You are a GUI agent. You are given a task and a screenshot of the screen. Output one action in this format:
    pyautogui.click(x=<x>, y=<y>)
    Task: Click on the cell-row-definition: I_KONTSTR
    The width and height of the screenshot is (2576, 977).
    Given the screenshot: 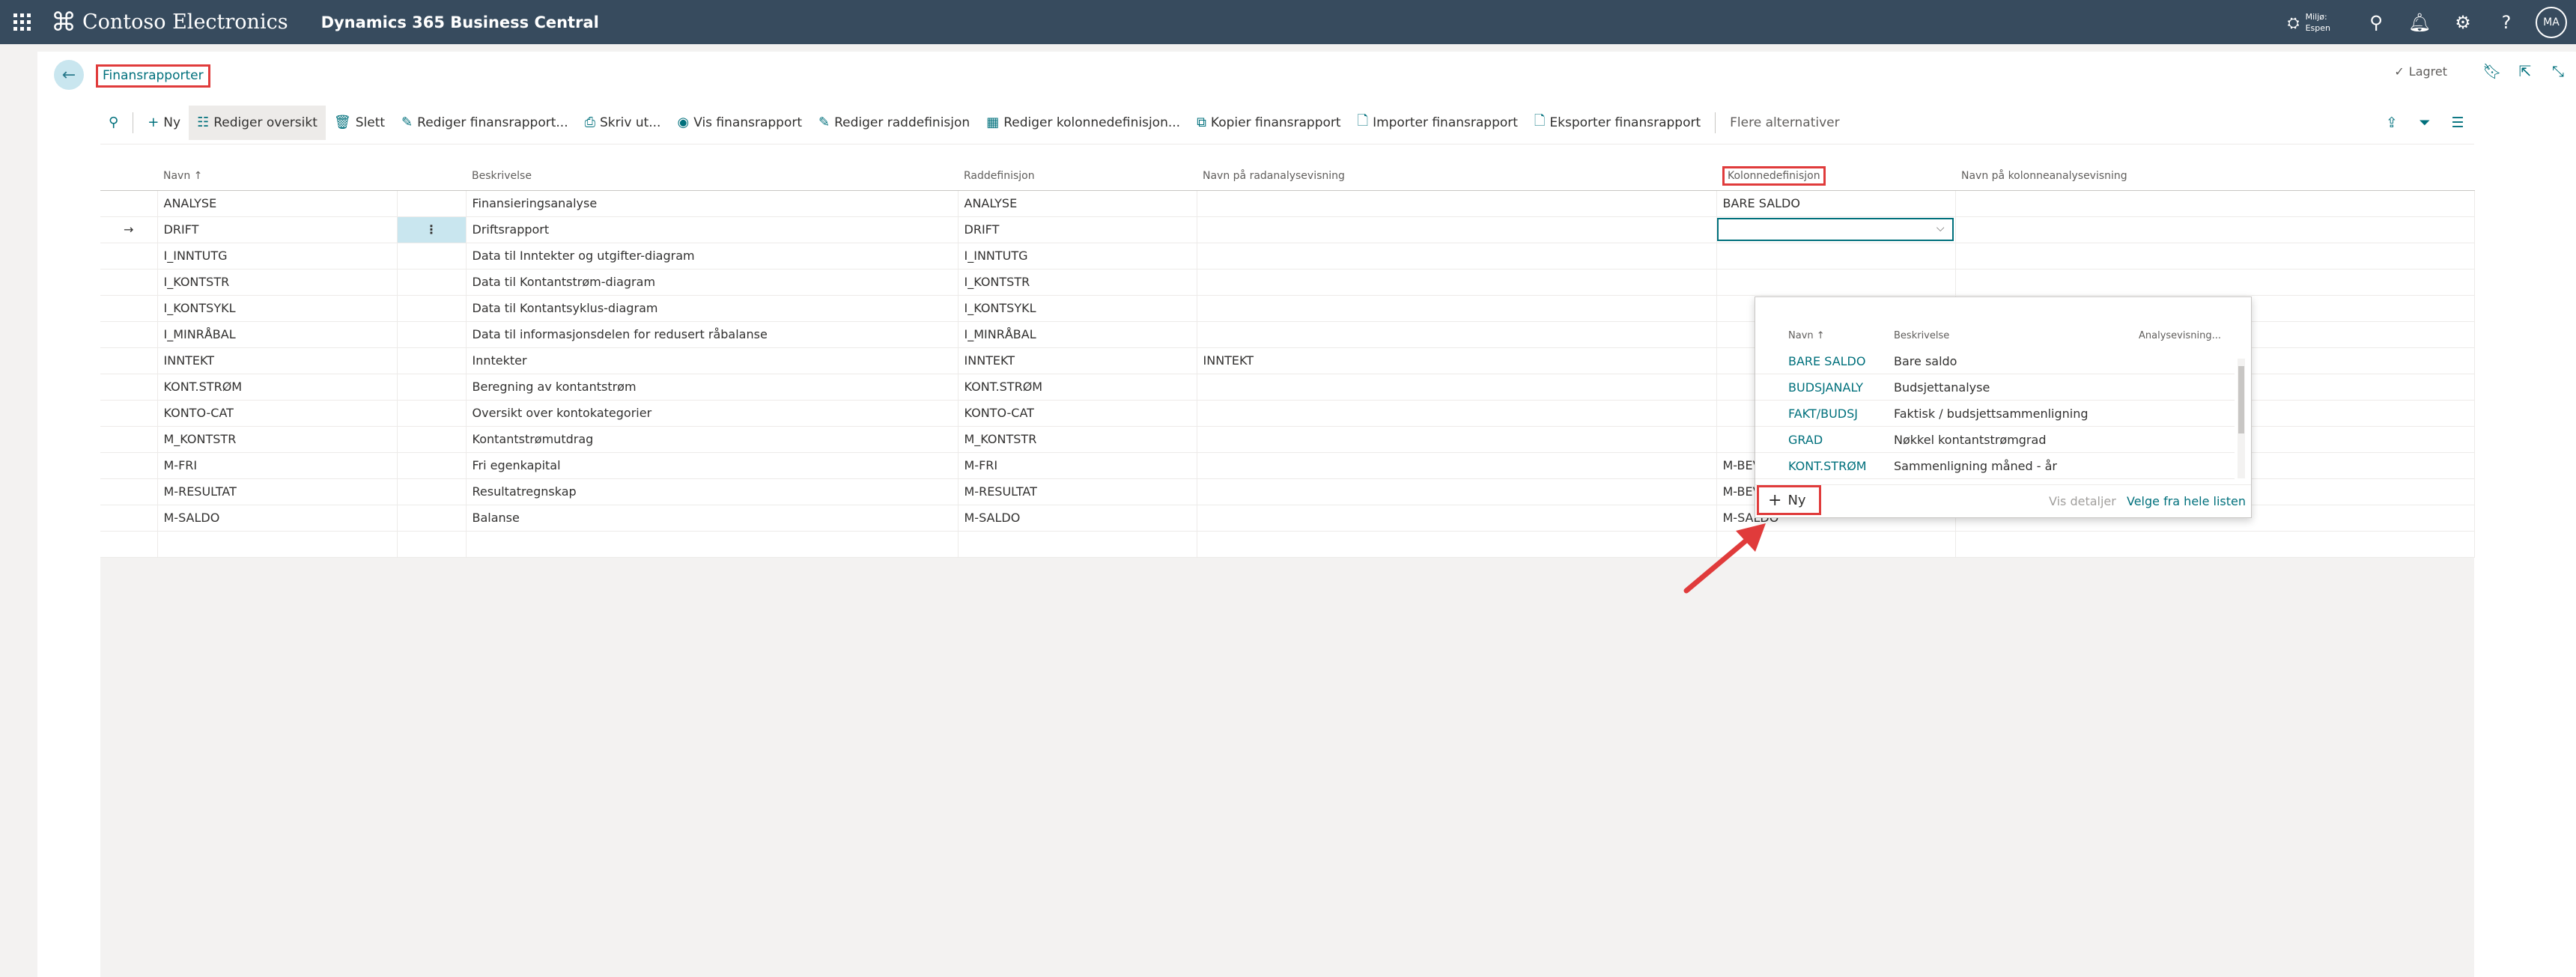 What is the action you would take?
    pyautogui.click(x=1077, y=282)
    